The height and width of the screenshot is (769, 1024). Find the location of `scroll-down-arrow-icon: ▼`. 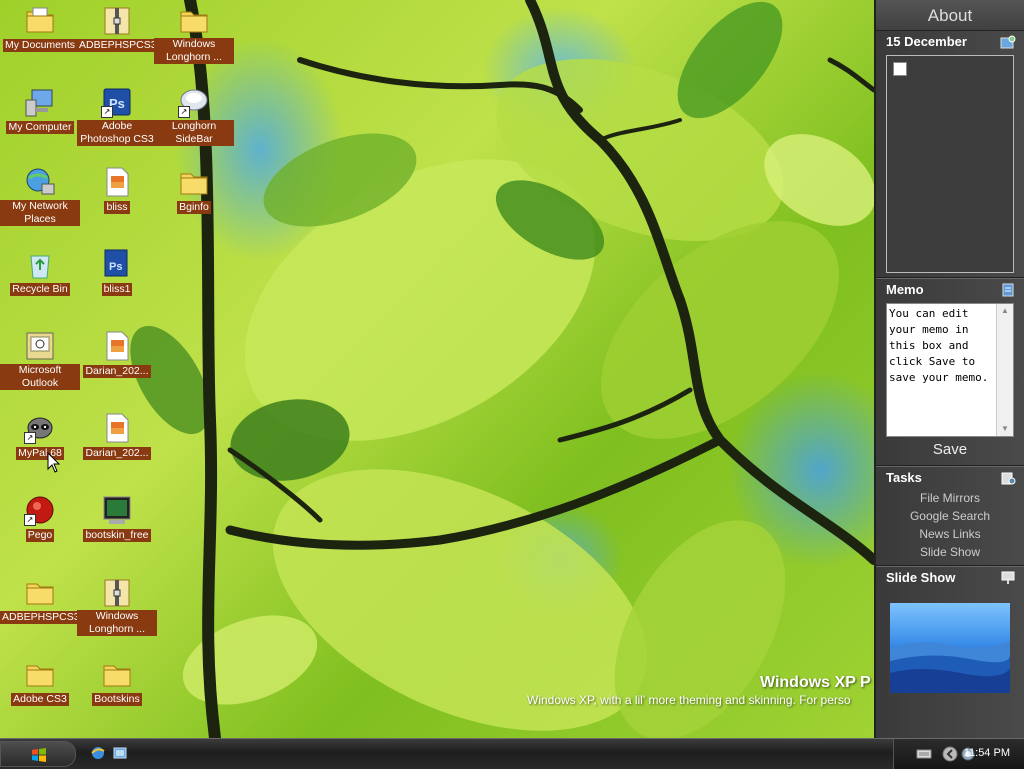

scroll-down-arrow-icon: ▼ is located at coordinates (1005, 429).